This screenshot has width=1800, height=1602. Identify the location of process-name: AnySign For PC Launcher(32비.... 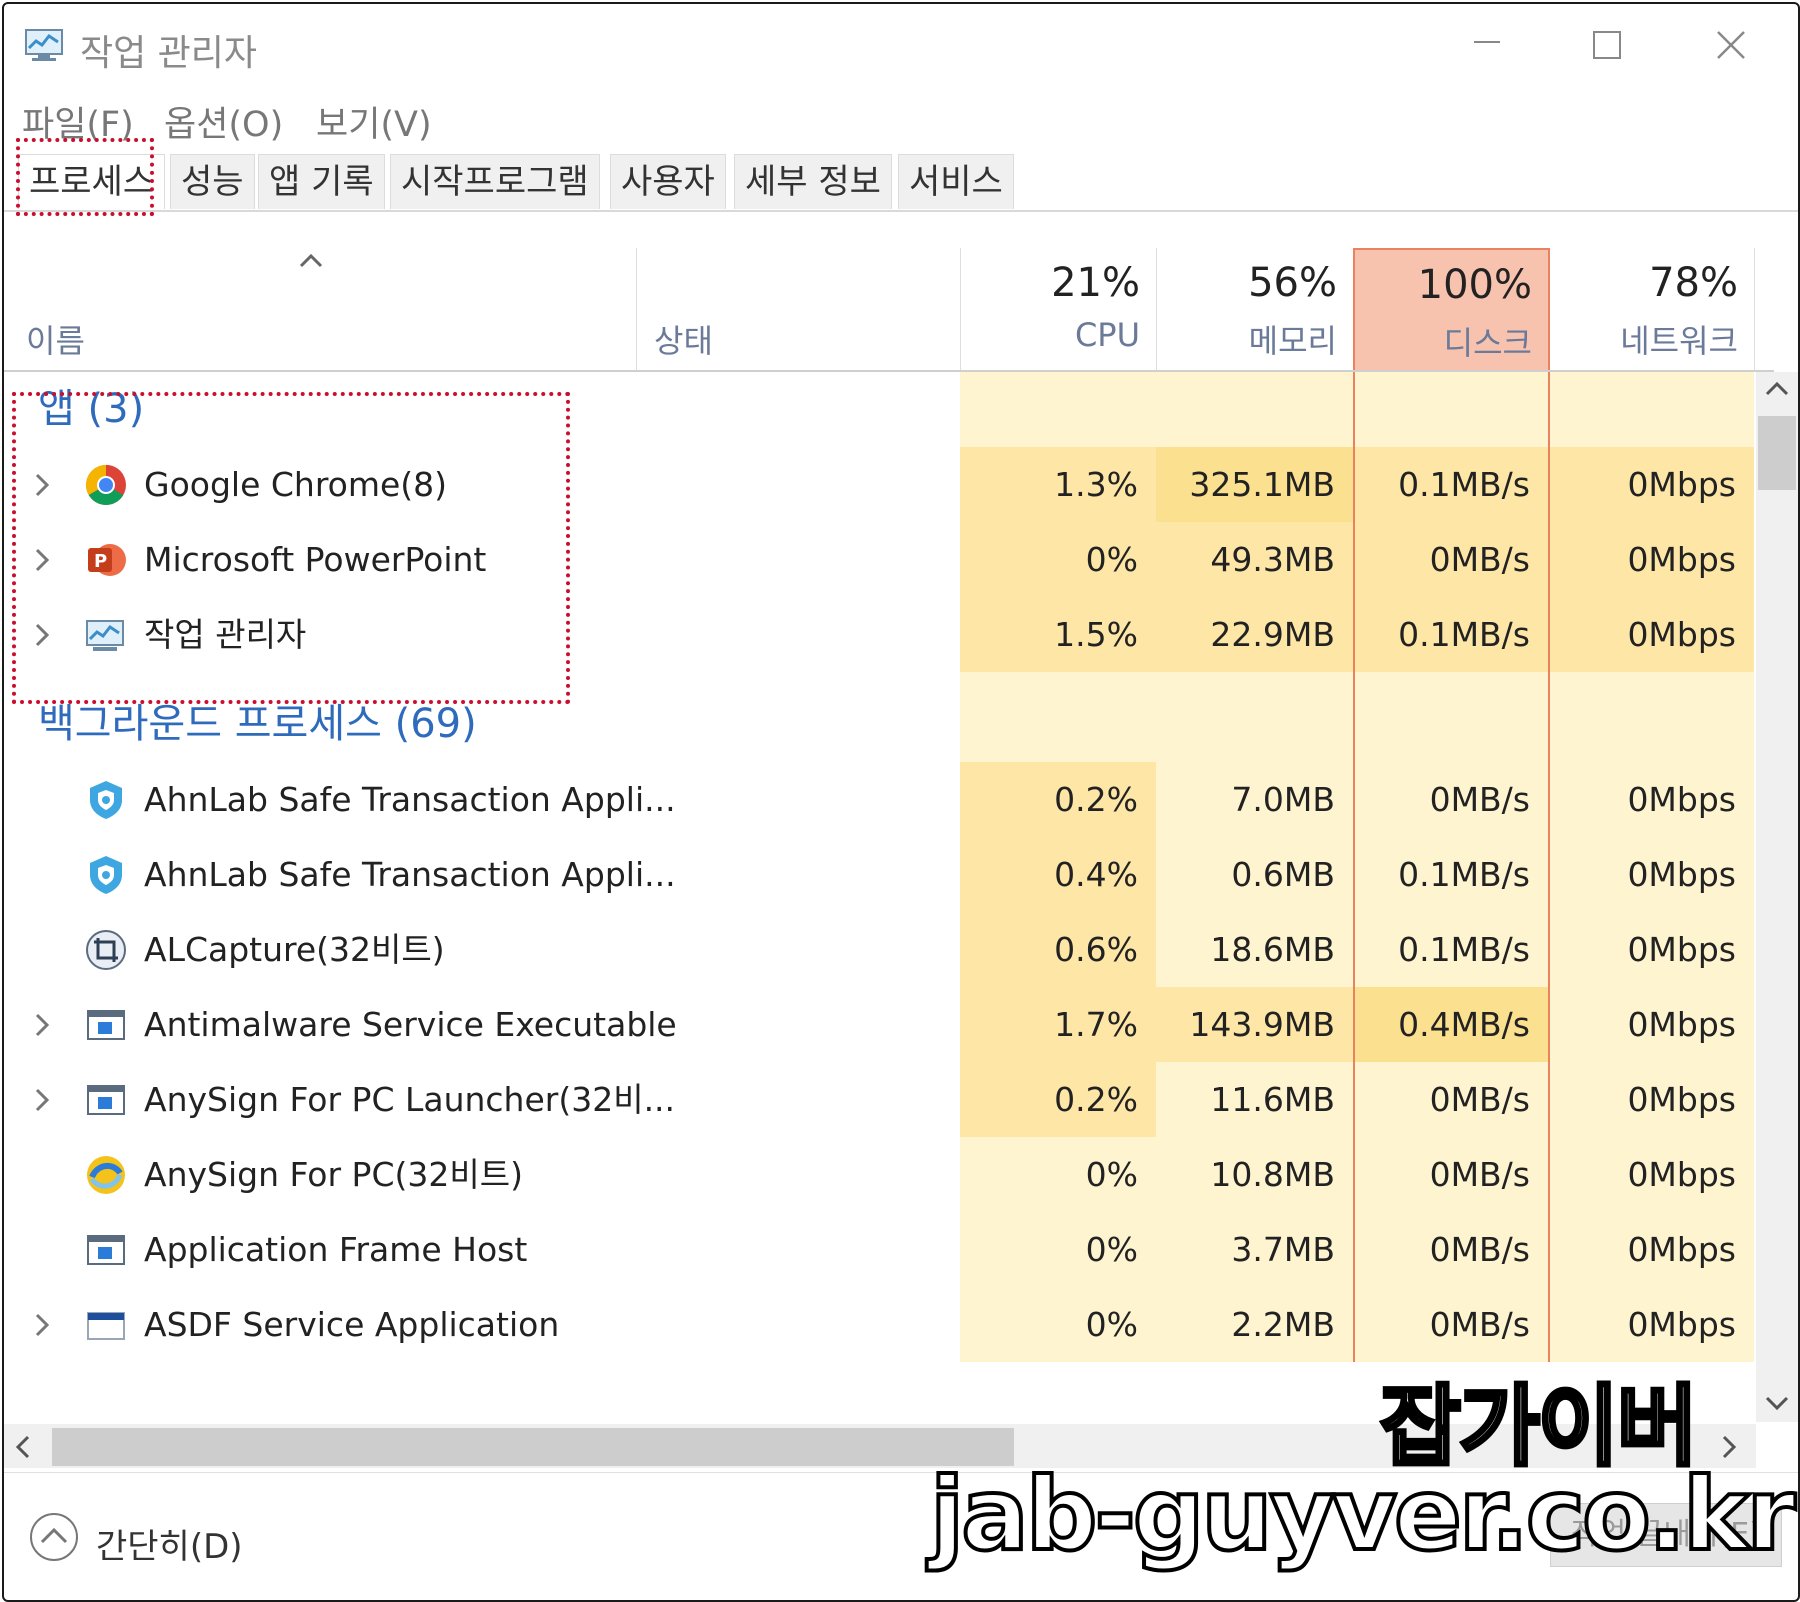
(410, 1099).